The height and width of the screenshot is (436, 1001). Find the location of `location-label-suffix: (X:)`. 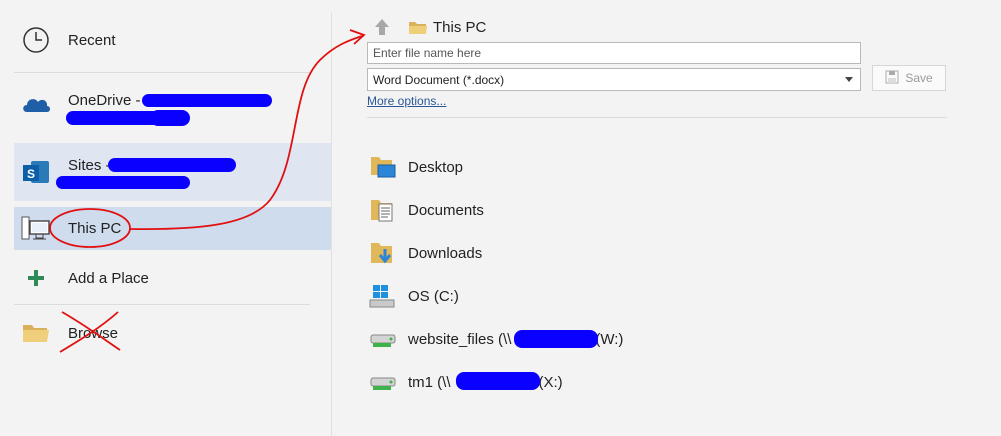

location-label-suffix: (X:) is located at coordinates (550, 382).